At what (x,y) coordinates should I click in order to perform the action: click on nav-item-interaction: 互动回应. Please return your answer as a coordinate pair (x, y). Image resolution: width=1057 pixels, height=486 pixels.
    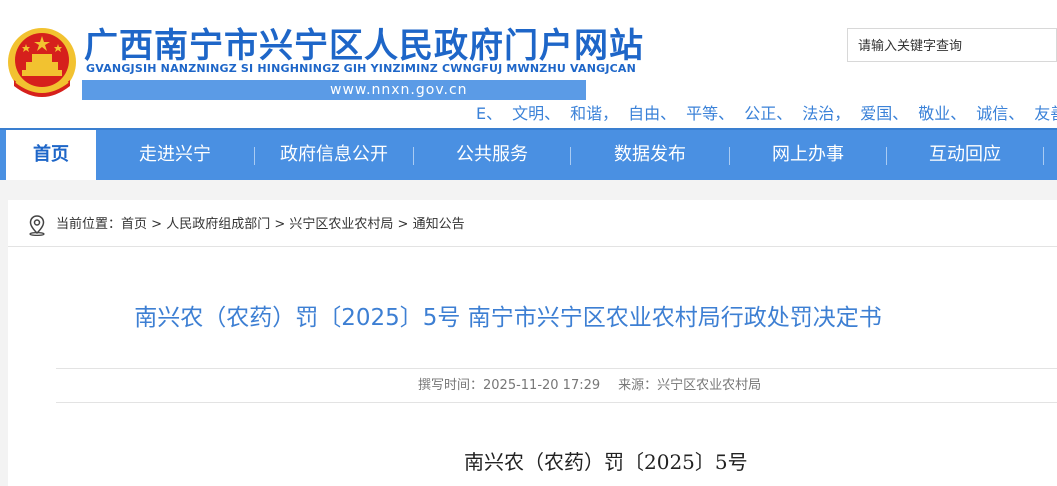
    Looking at the image, I should click on (965, 155).